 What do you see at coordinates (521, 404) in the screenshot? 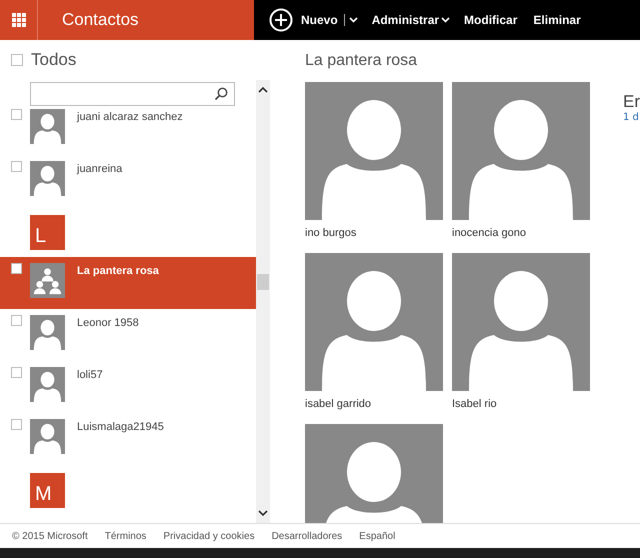
I see `member-name: Isabel rio` at bounding box center [521, 404].